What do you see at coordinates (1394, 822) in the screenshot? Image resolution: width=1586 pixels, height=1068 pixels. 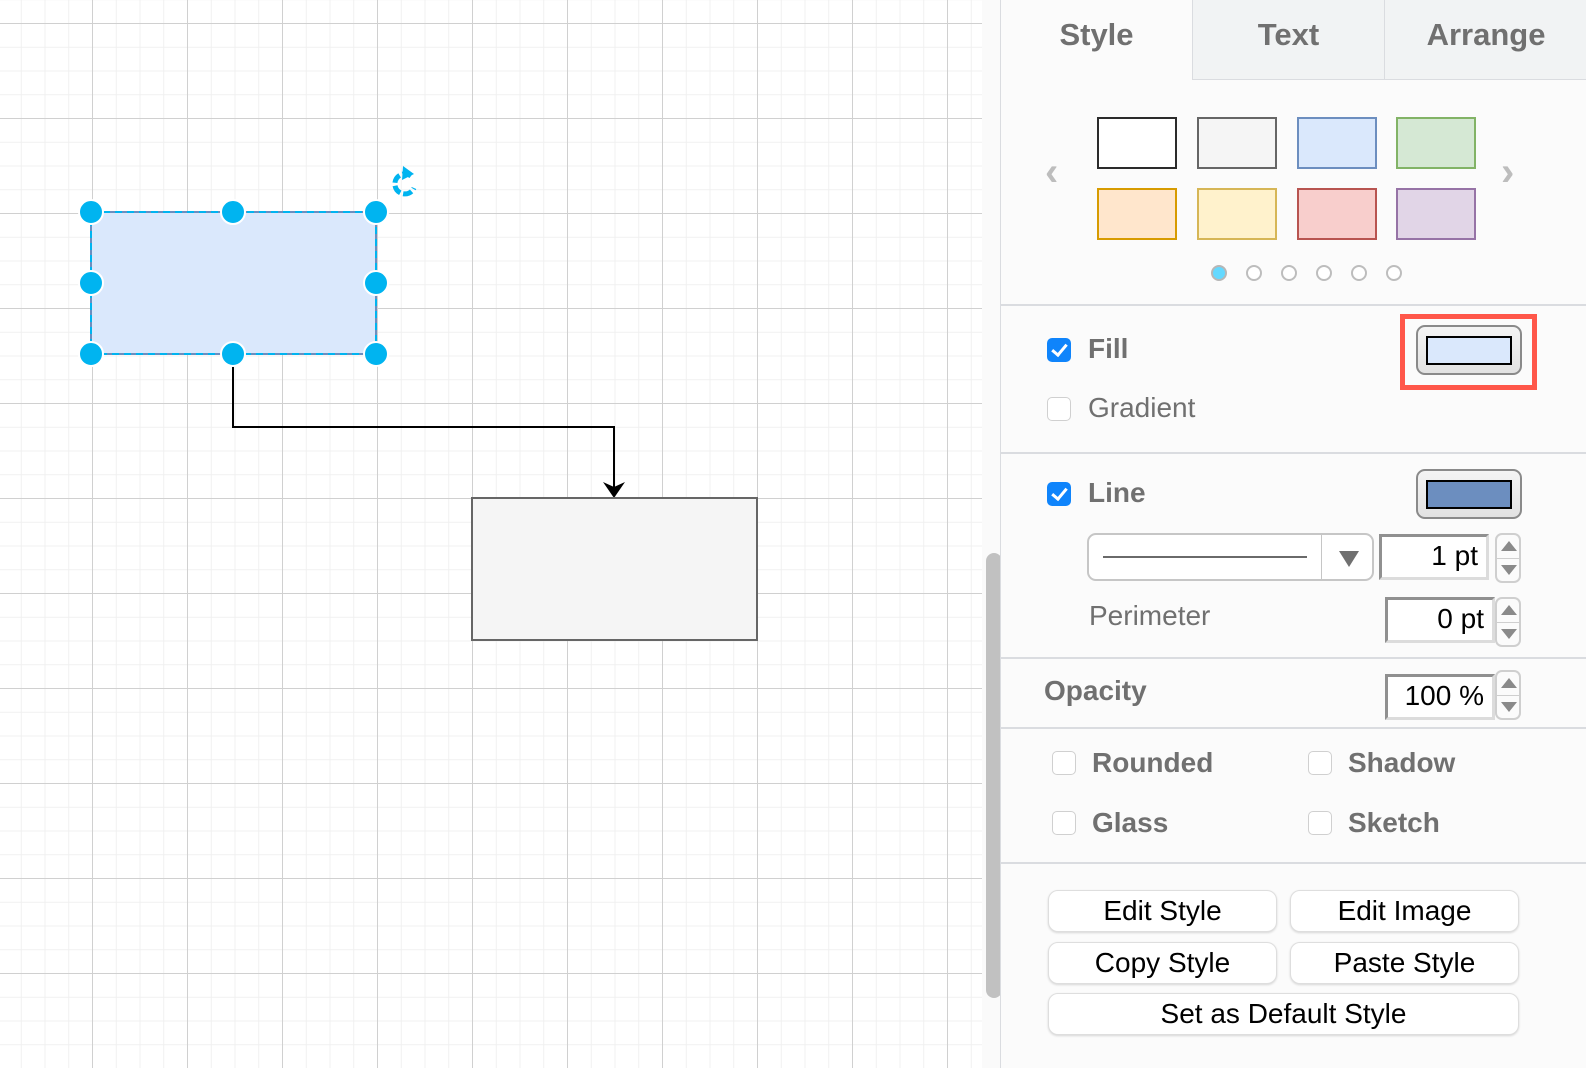 I see `sketch-label: Sketch` at bounding box center [1394, 822].